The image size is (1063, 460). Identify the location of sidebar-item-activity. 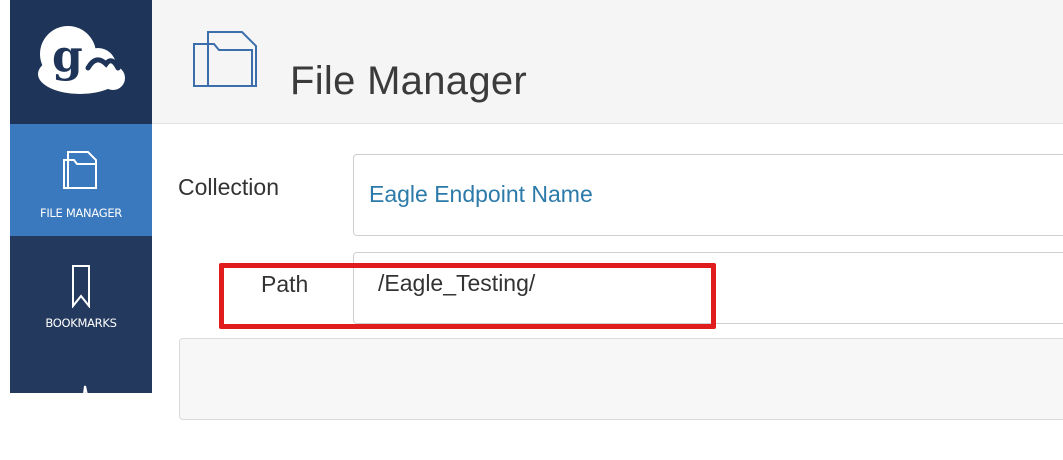
(81, 404).